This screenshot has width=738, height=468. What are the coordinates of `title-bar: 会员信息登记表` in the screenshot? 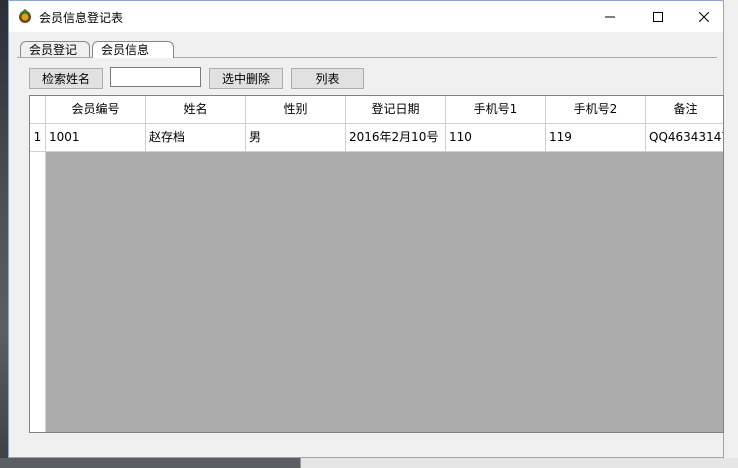 It's located at (366, 16).